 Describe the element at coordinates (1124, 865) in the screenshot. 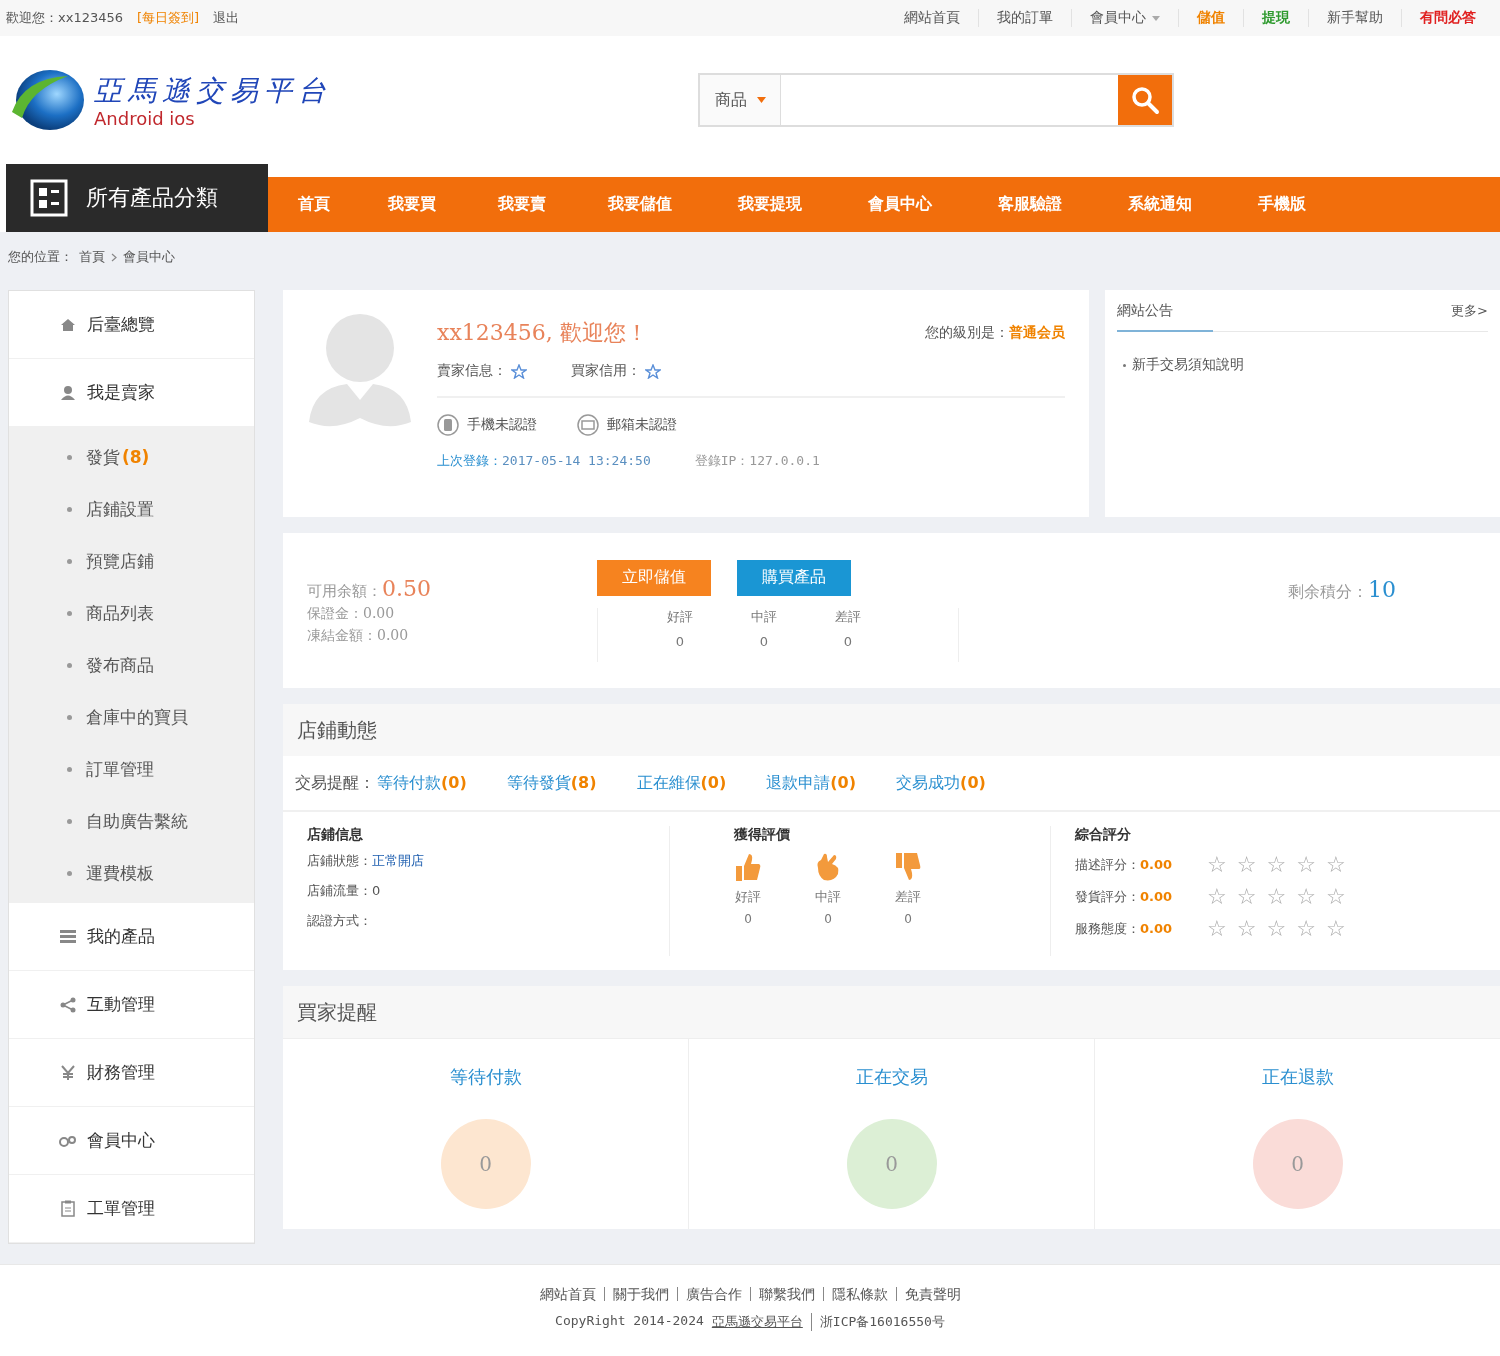

I see `score-label: 描述評分：0.00` at that location.